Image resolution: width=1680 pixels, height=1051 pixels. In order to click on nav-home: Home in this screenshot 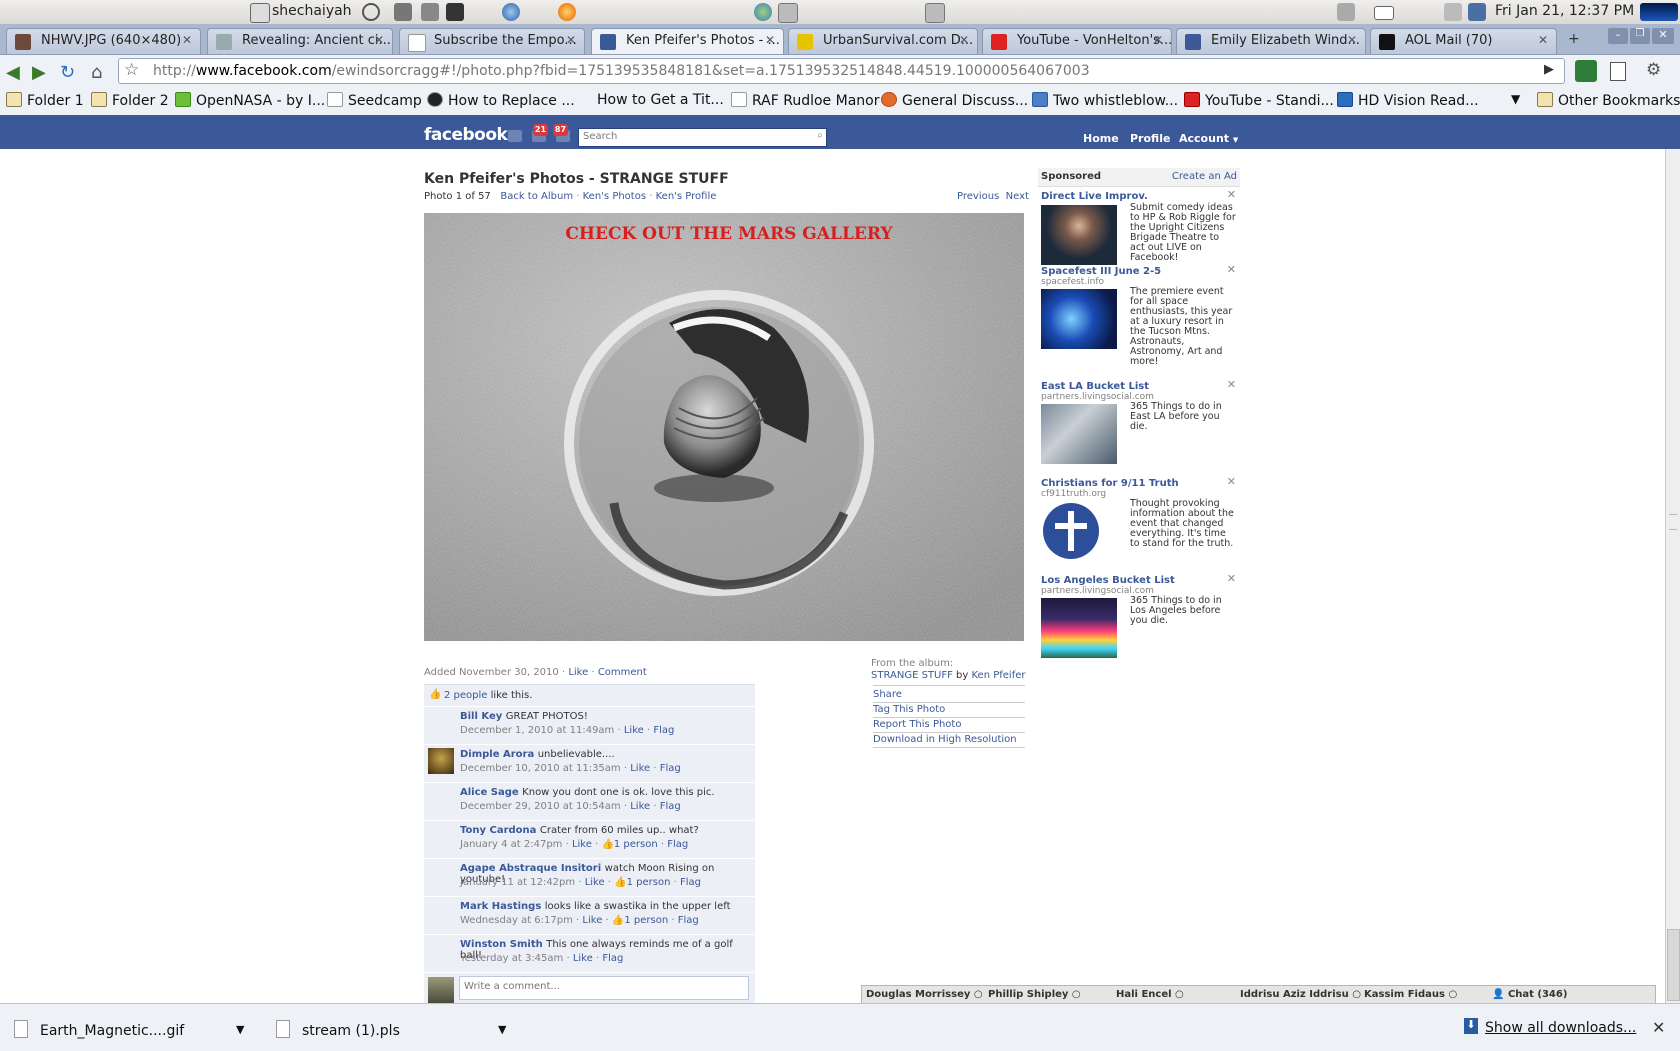, I will do `click(1101, 138)`.